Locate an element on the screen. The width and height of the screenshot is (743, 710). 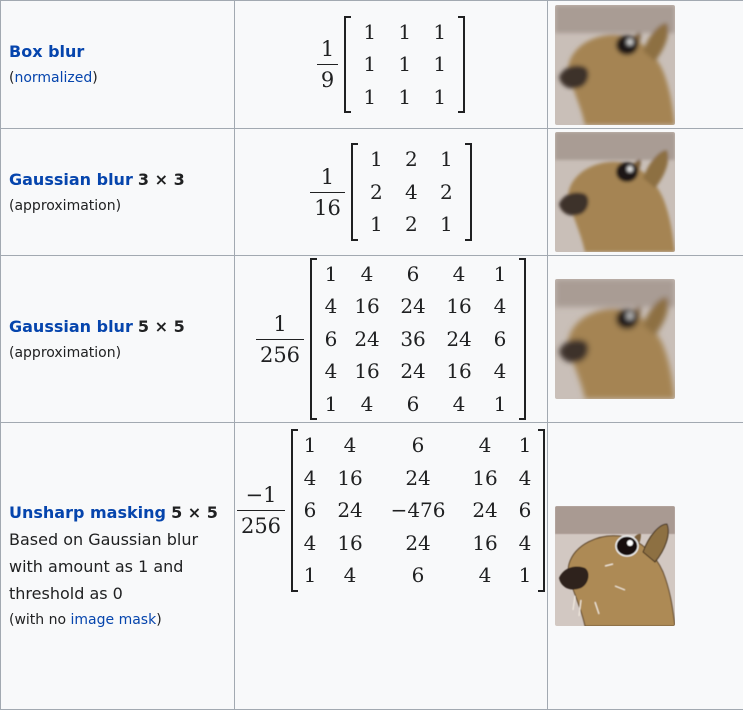
description-line: Based on Gaussian blur is located at coordinates (121, 539).